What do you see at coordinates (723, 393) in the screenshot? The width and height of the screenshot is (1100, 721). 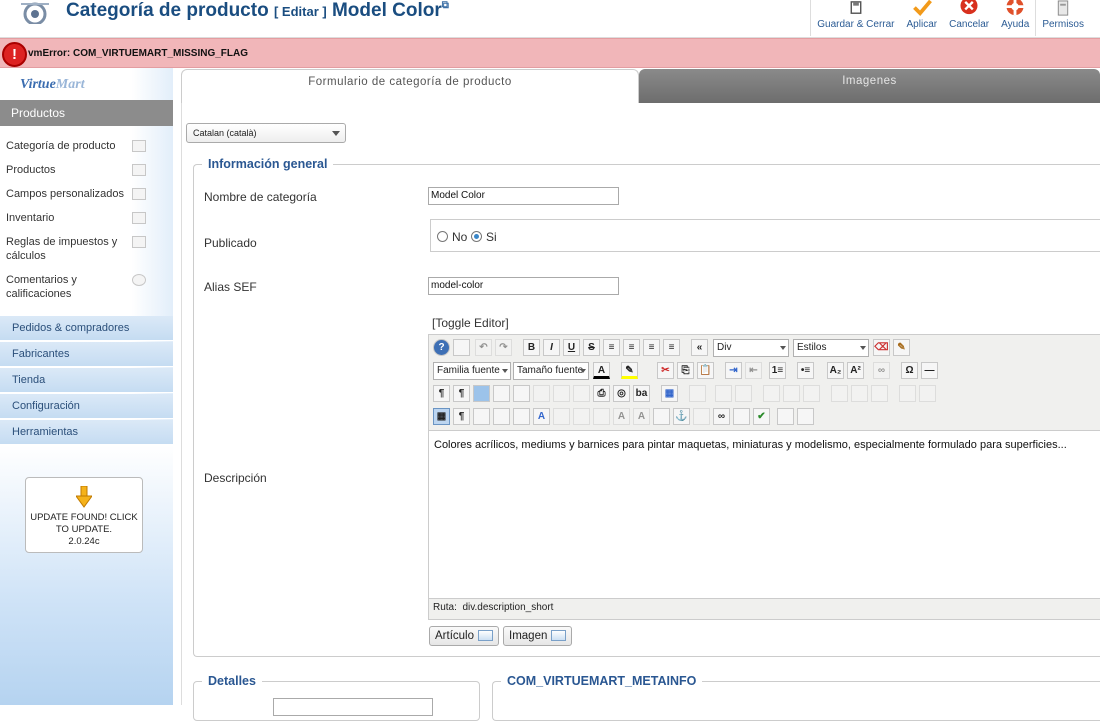 I see `row-props-icon` at bounding box center [723, 393].